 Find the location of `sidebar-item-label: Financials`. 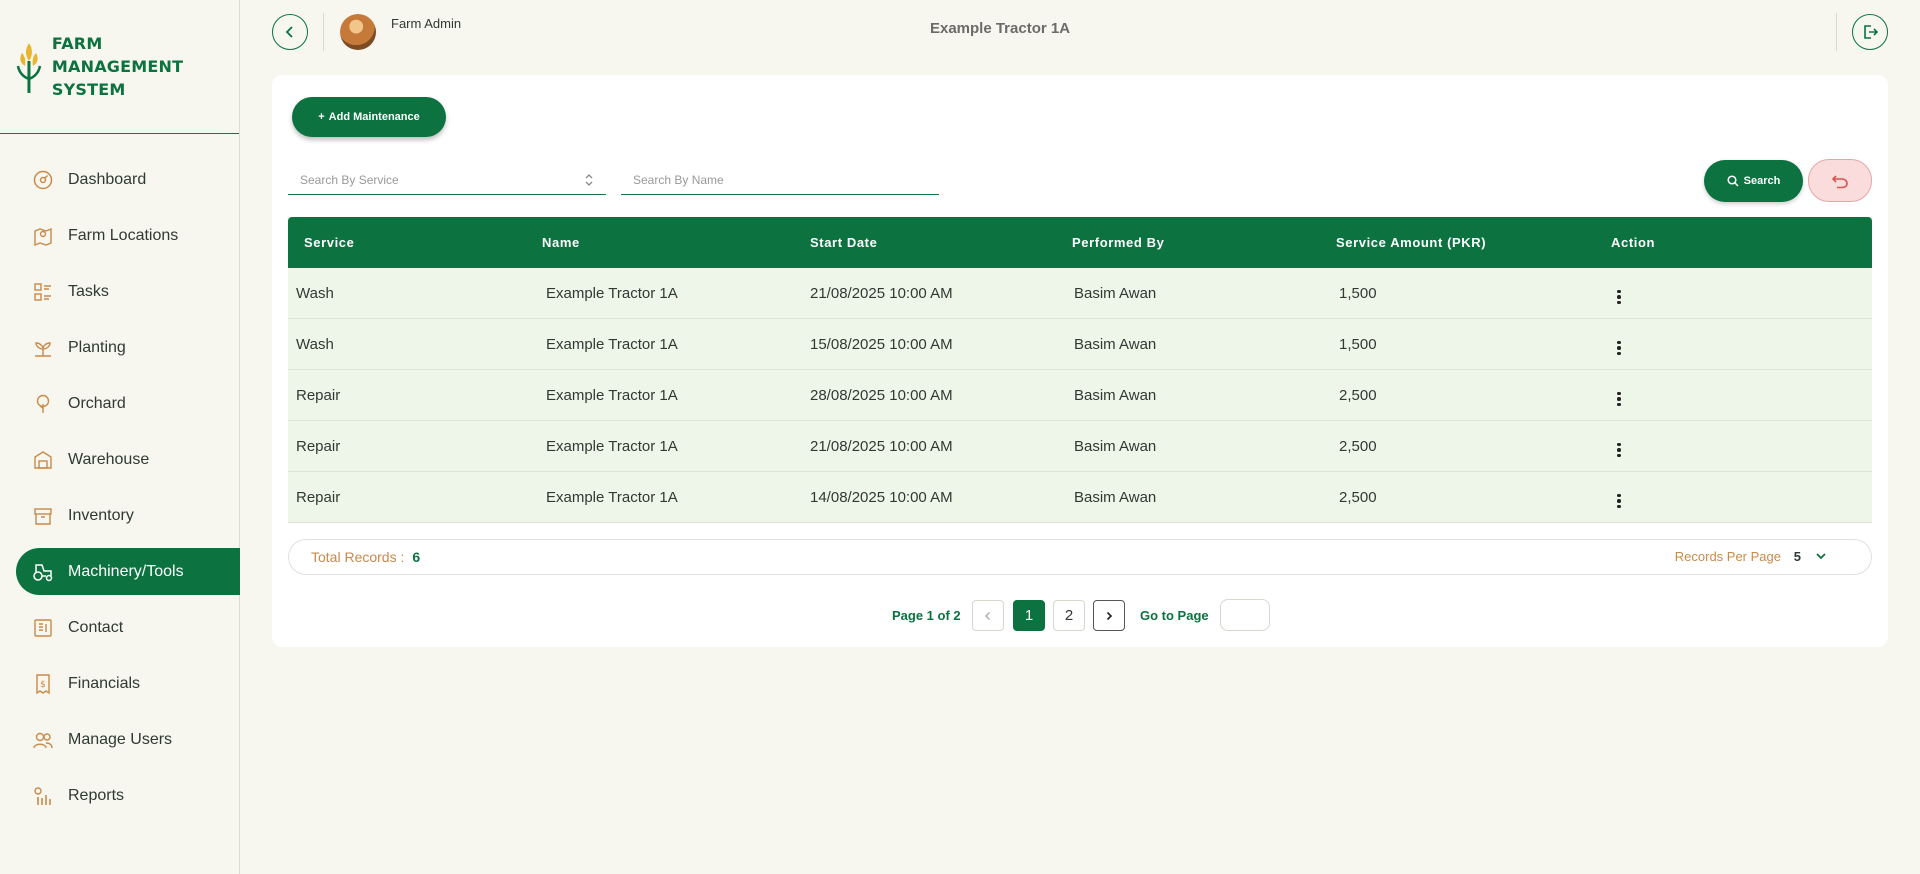

sidebar-item-label: Financials is located at coordinates (104, 683).